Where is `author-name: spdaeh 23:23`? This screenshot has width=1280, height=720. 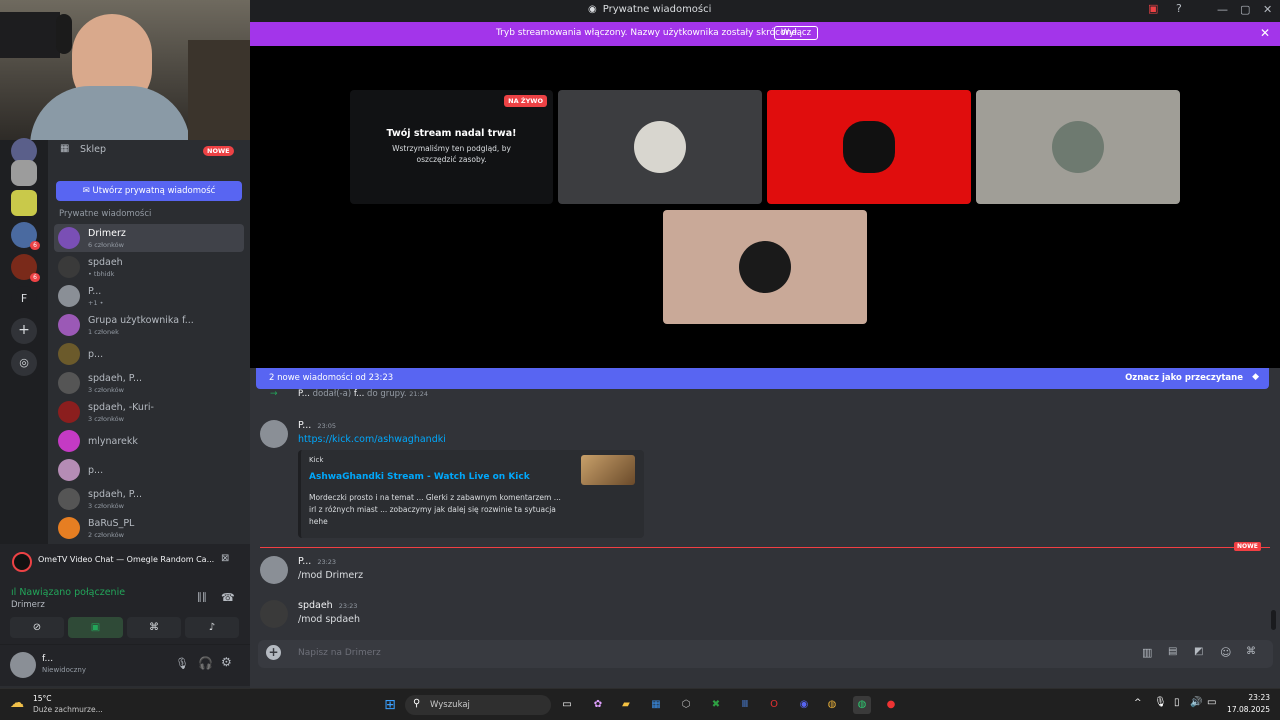
author-name: spdaeh 23:23 is located at coordinates (327, 605).